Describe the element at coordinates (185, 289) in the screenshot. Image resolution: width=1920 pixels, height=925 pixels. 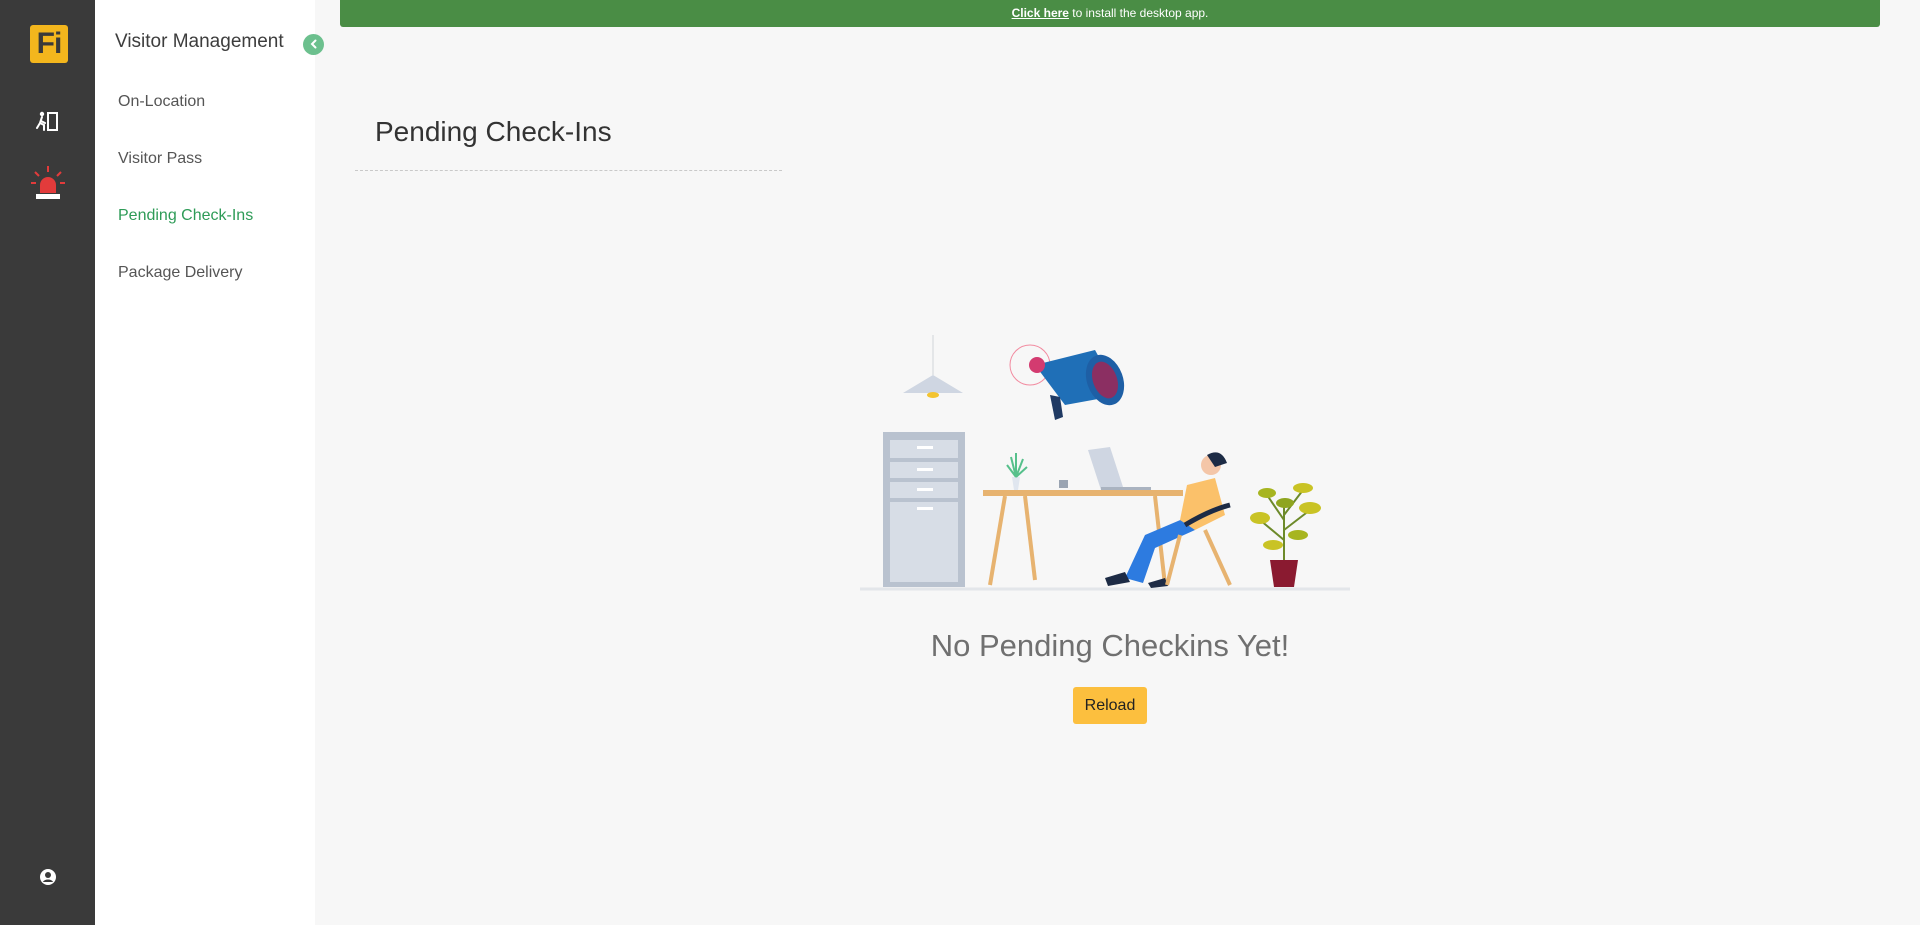
I see `sidebar-item-package-delivery: Package Delivery` at that location.